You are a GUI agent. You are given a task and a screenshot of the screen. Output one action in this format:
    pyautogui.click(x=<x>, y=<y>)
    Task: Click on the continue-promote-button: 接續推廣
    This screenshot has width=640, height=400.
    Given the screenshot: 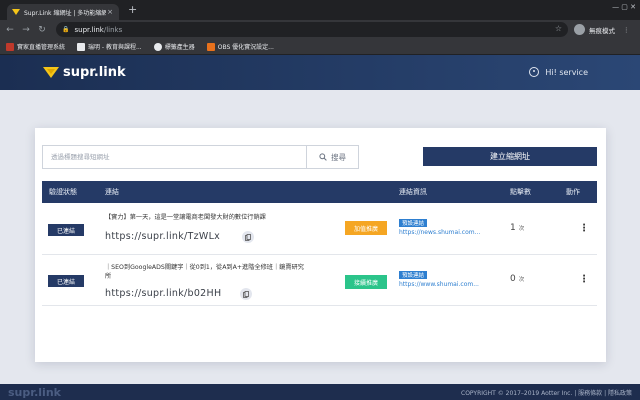 What is the action you would take?
    pyautogui.click(x=366, y=282)
    